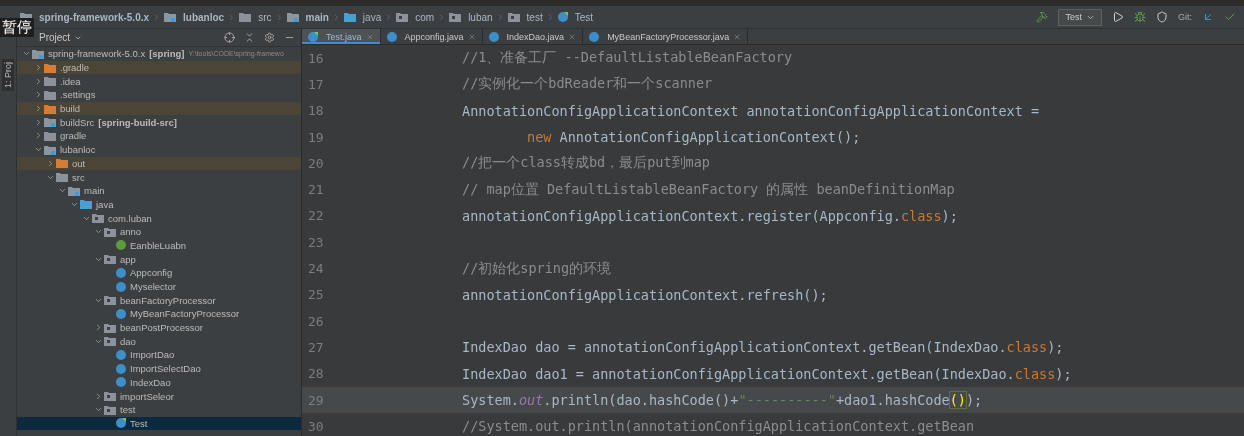 The width and height of the screenshot is (1244, 436). Describe the element at coordinates (307, 17) in the screenshot. I see `breadcrumb: main` at that location.